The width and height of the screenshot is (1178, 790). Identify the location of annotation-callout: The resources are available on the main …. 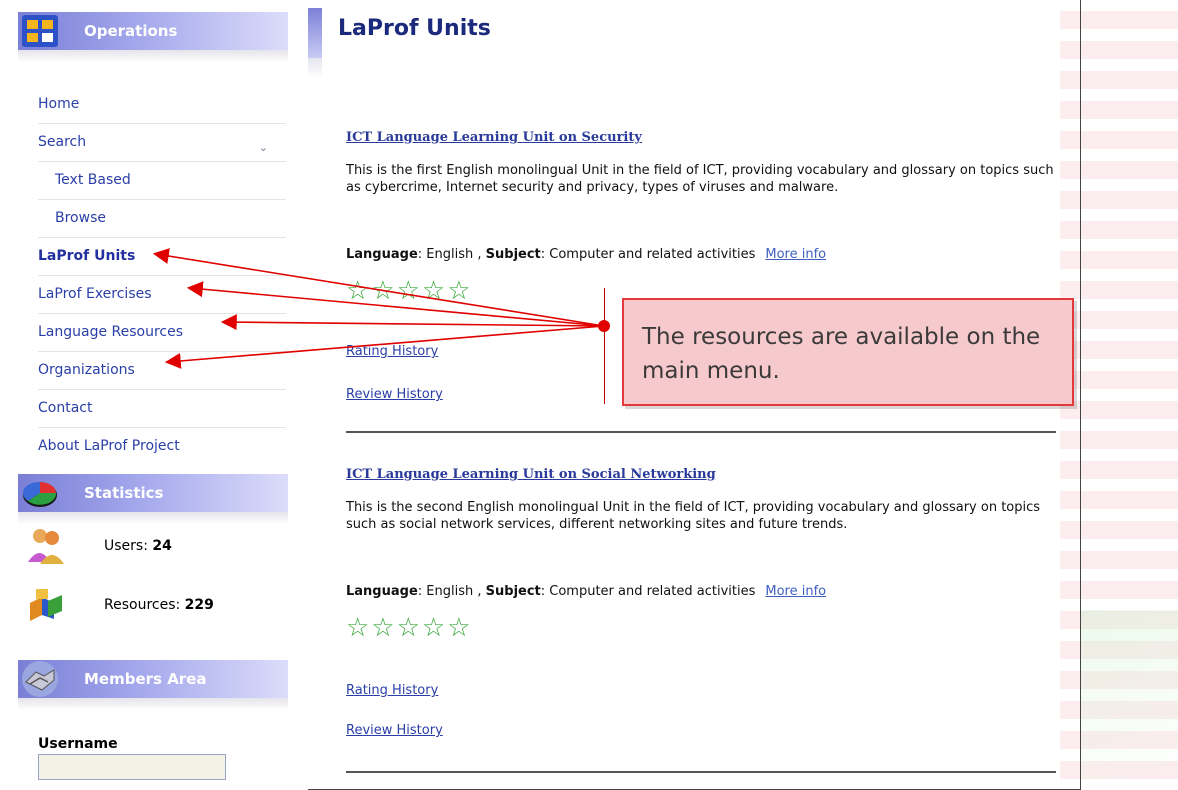
(848, 352).